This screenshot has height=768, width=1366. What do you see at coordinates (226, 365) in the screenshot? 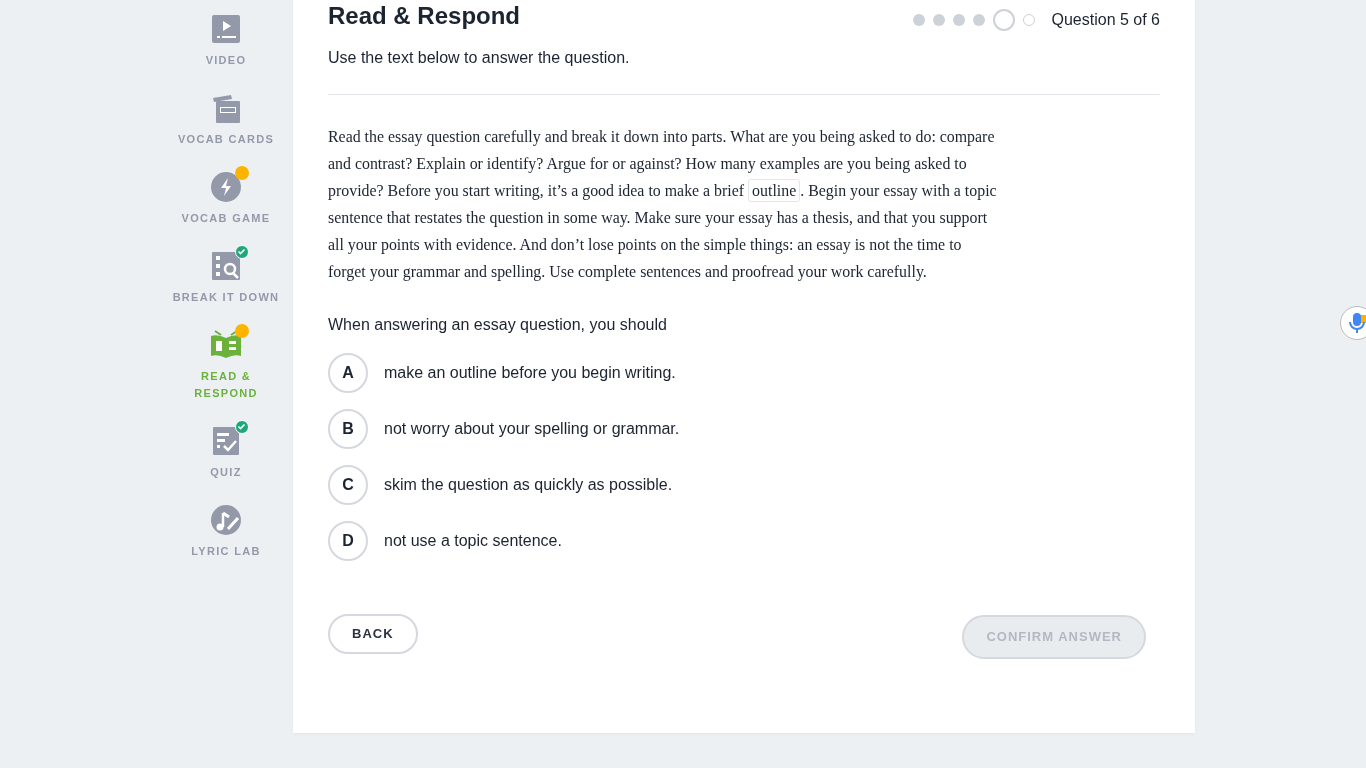
I see `sidebar-item: READ & RESPOND` at bounding box center [226, 365].